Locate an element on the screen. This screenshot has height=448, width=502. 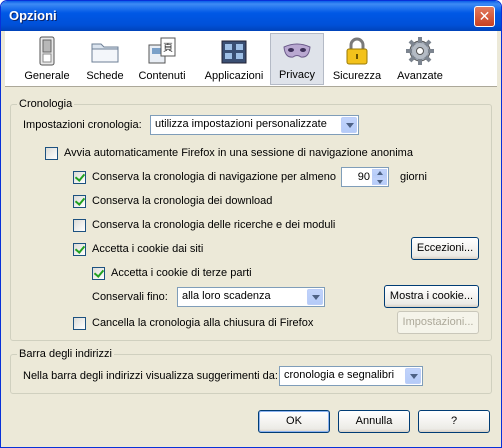
location-bar-legend: Barra degli indirizzi is located at coordinates (65, 354).